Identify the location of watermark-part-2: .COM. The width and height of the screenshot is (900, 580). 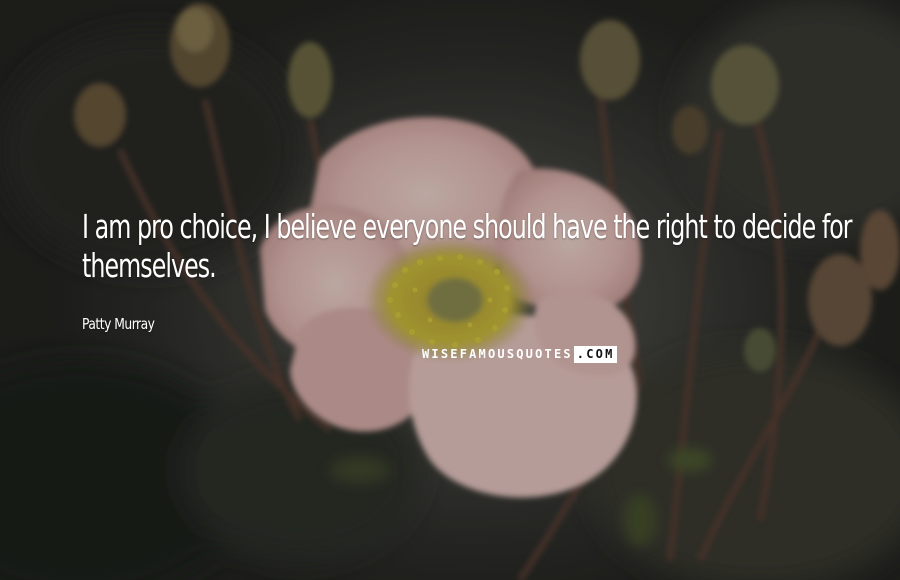
(595, 354).